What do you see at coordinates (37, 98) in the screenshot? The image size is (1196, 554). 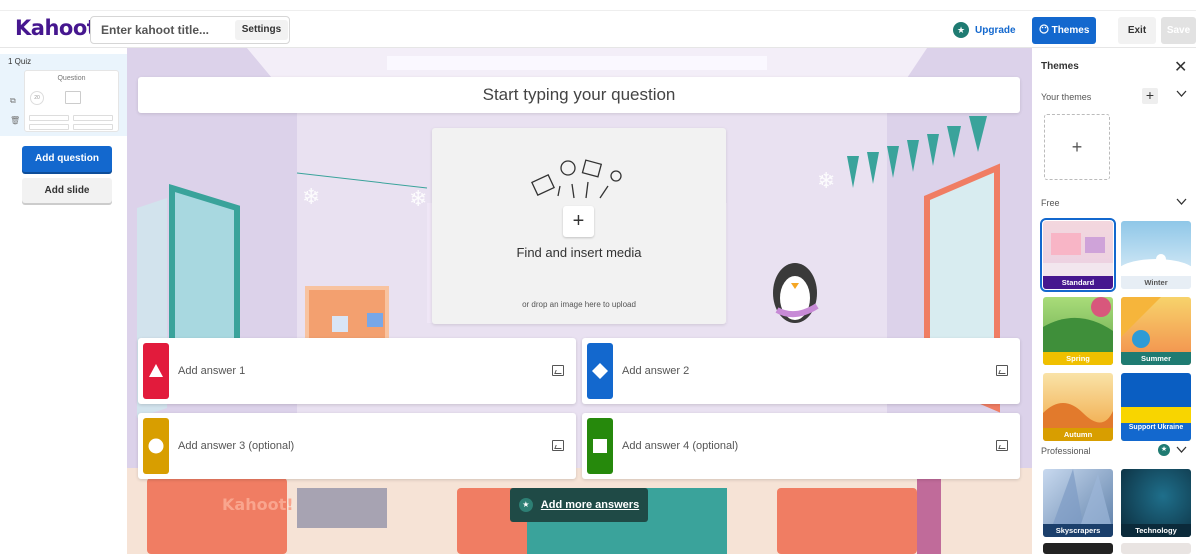 I see `thumbnail-timer: 20` at bounding box center [37, 98].